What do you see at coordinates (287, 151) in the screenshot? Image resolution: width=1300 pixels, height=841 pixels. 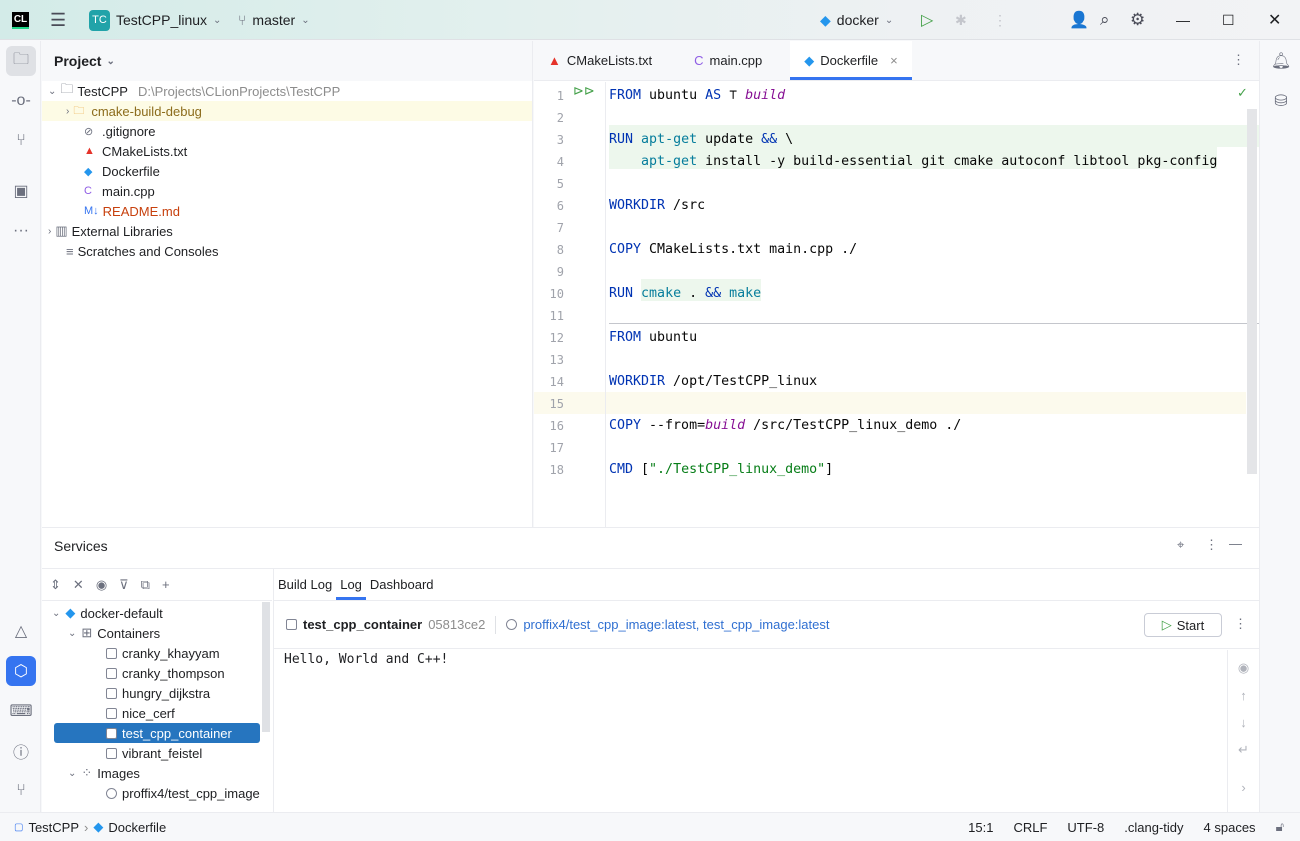 I see `tree-item: ▲ CMakeLists.txt` at bounding box center [287, 151].